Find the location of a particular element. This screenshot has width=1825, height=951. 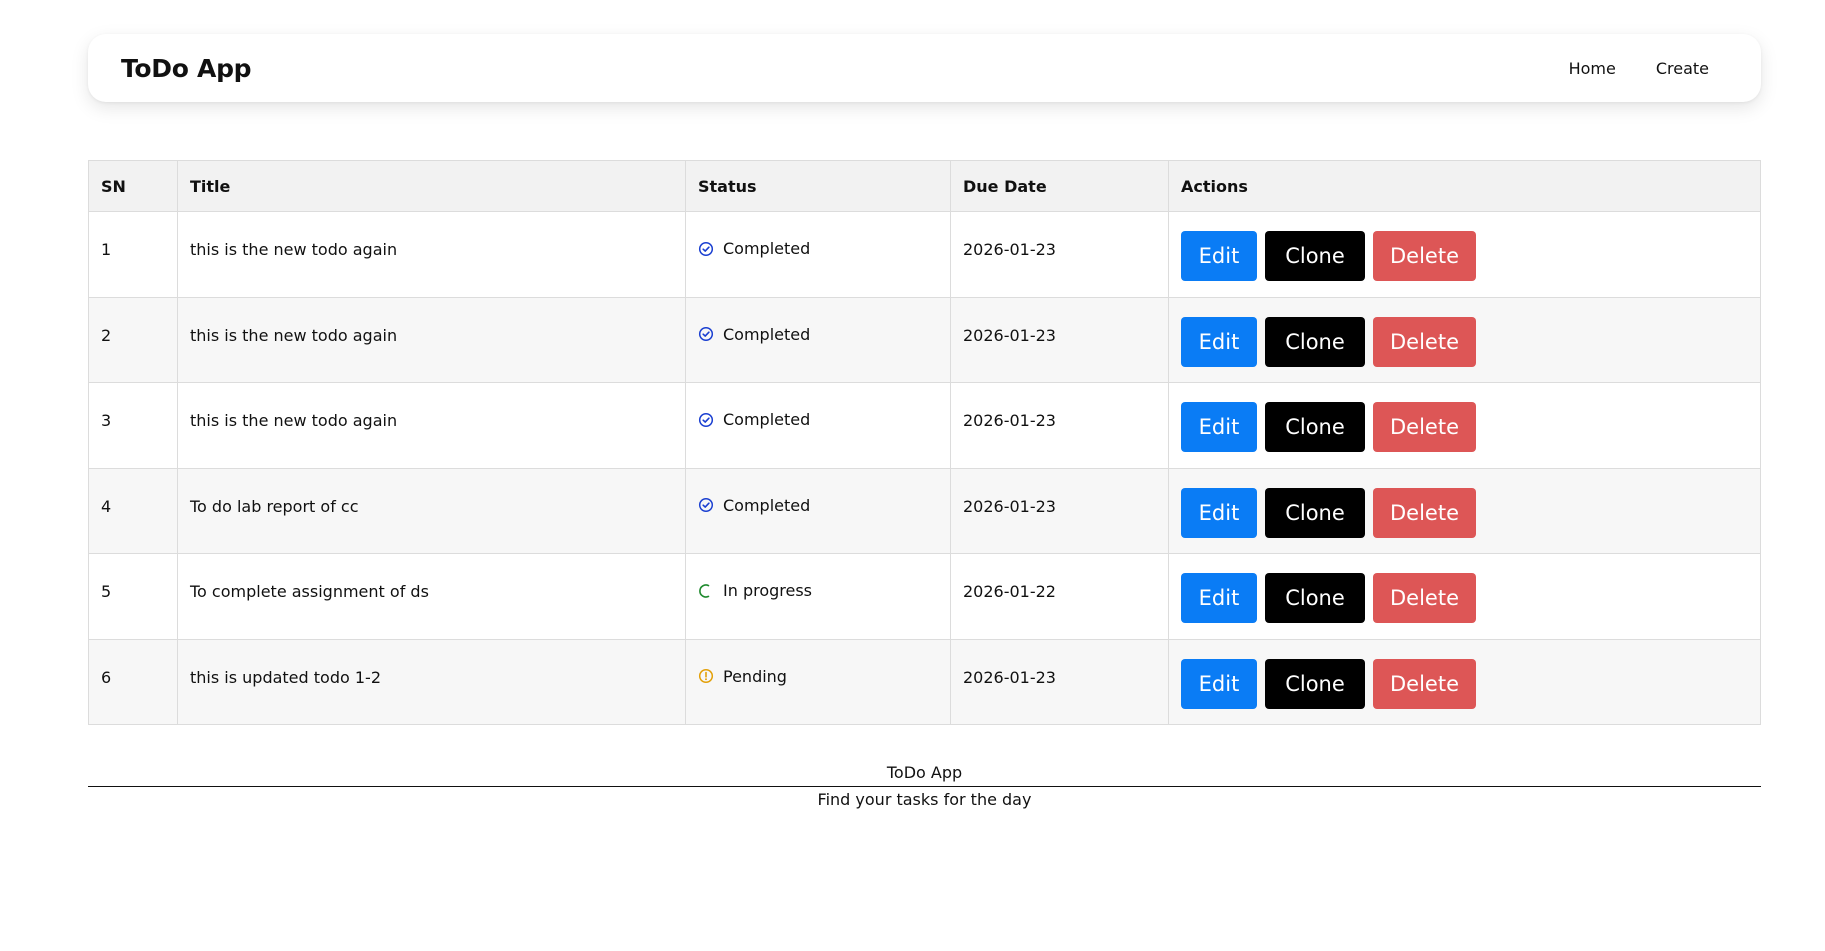

cell-status: Pending is located at coordinates (818, 681).